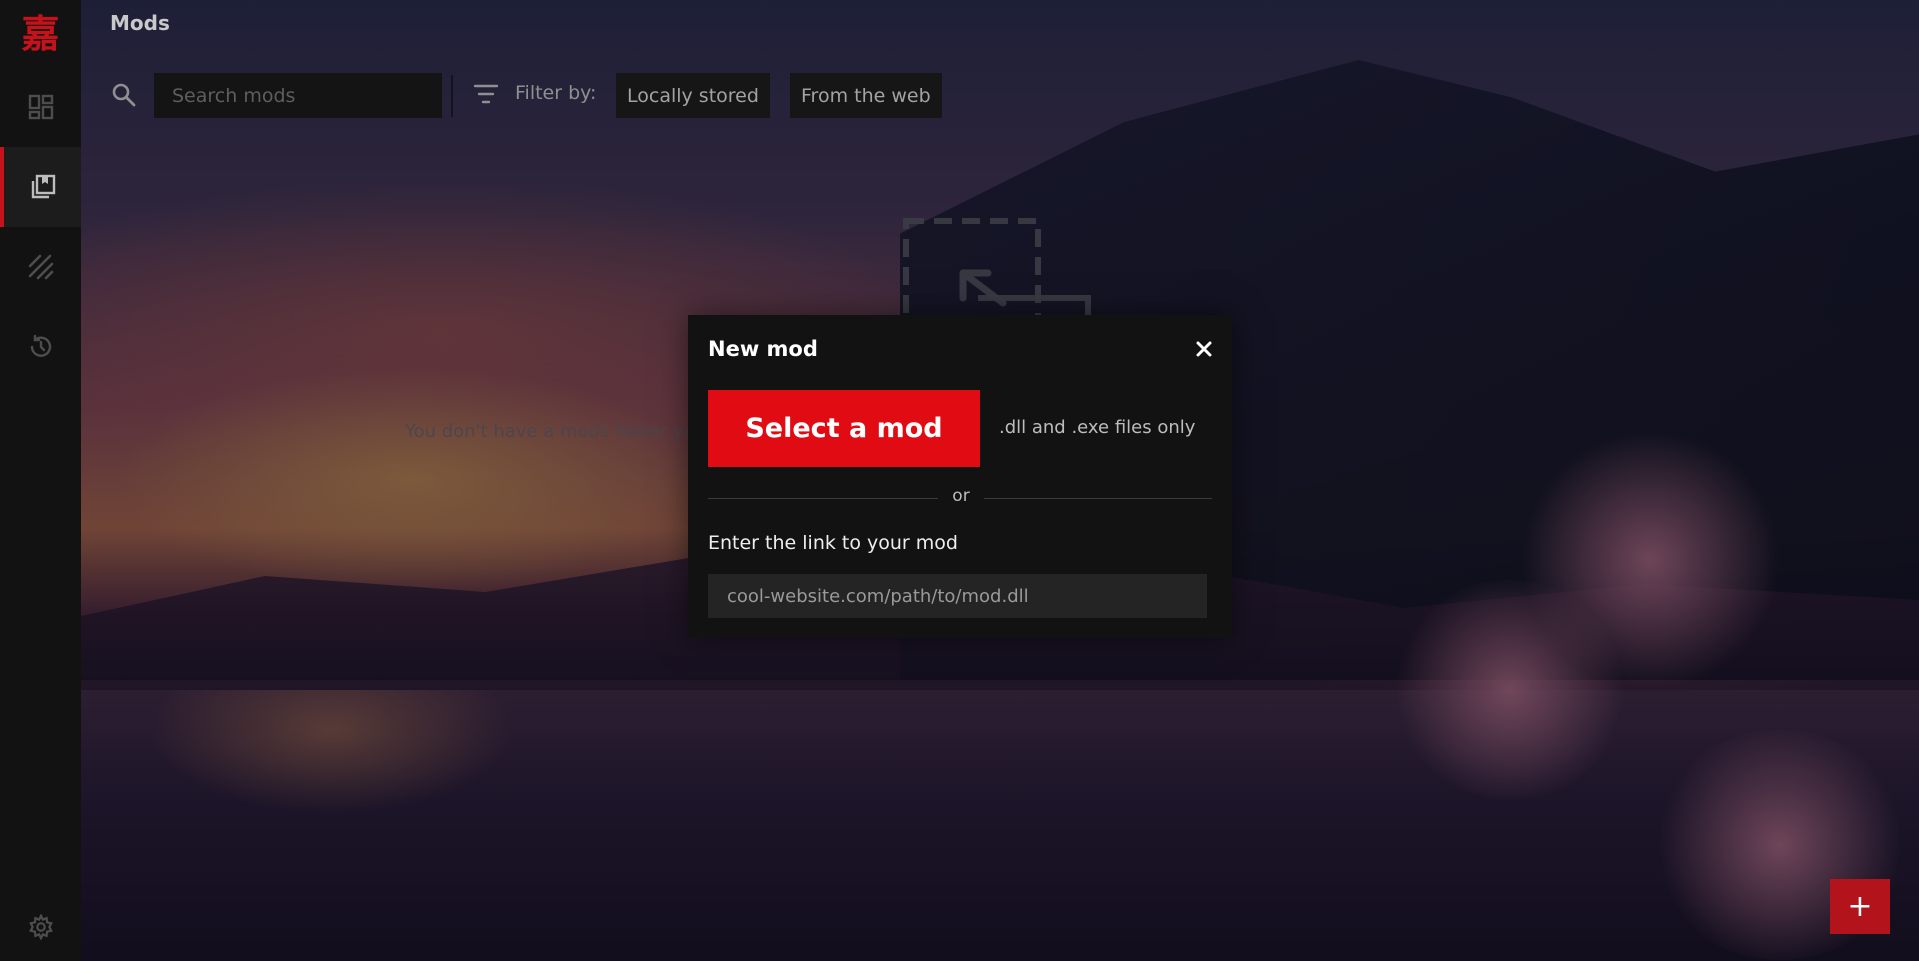 This screenshot has height=961, width=1919. I want to click on mod-link-input, so click(957, 596).